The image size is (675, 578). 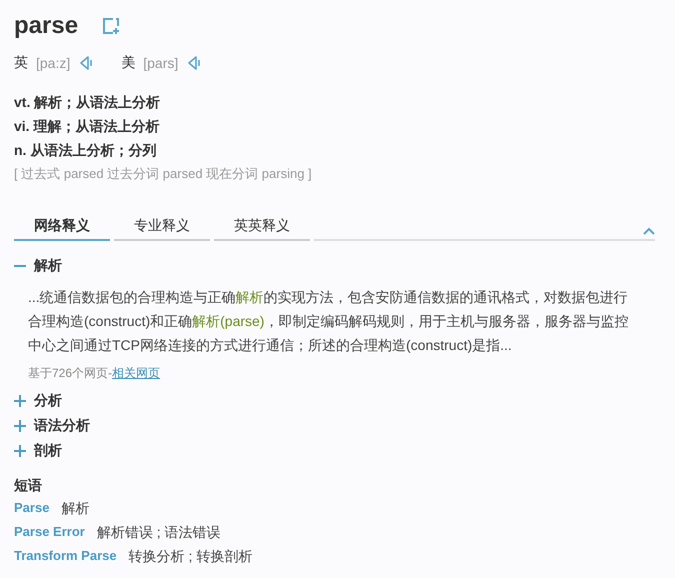 What do you see at coordinates (65, 556) in the screenshot?
I see `phrase-link: Transform Parse` at bounding box center [65, 556].